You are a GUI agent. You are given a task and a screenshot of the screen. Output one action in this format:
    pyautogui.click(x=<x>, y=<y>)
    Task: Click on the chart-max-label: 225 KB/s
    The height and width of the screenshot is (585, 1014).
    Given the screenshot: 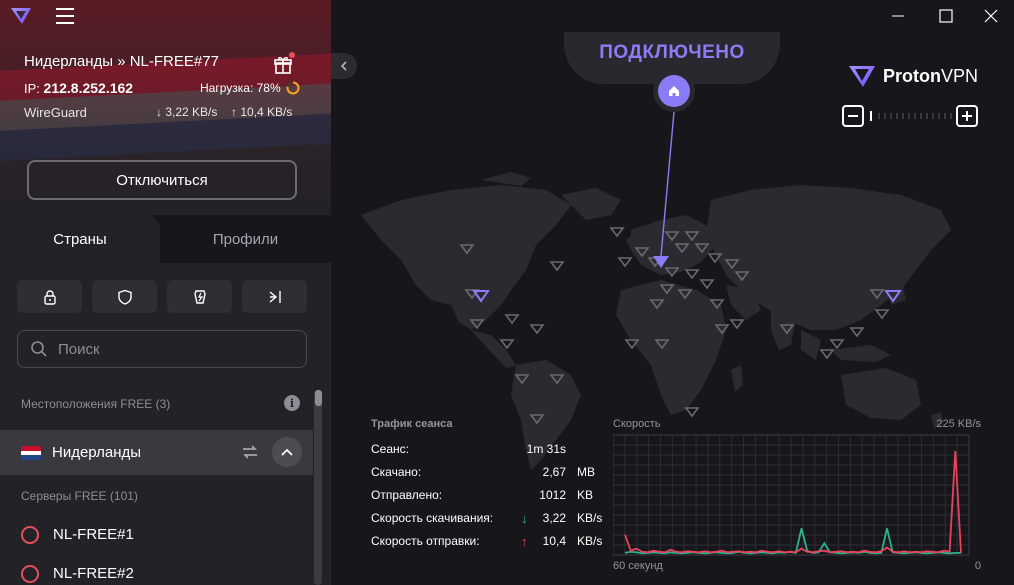 What is the action you would take?
    pyautogui.click(x=958, y=424)
    